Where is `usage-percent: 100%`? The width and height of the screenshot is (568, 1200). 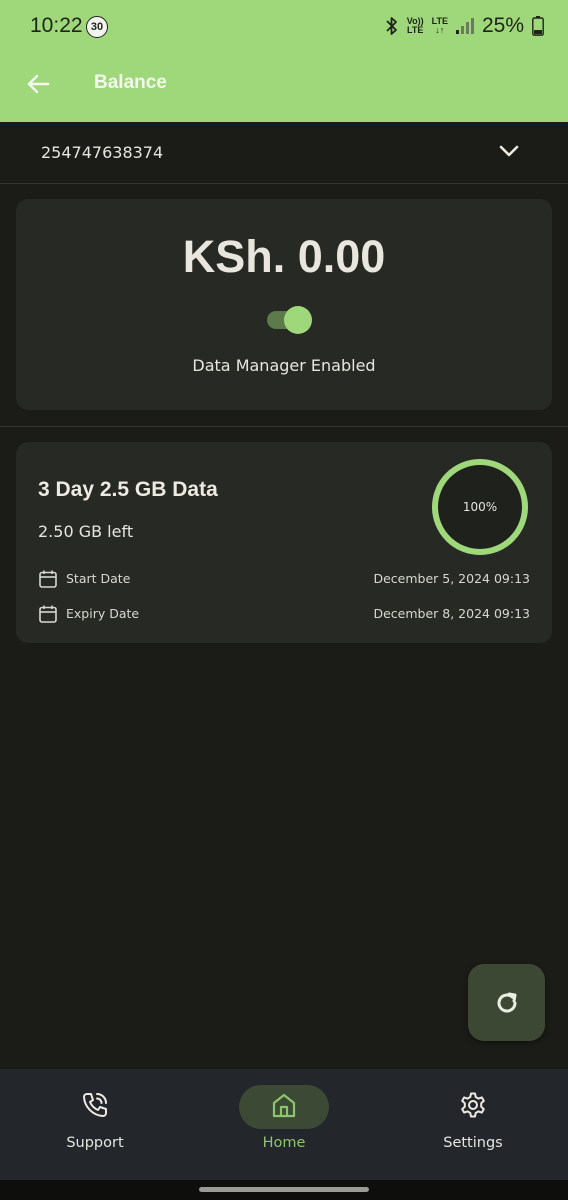
usage-percent: 100% is located at coordinates (480, 507).